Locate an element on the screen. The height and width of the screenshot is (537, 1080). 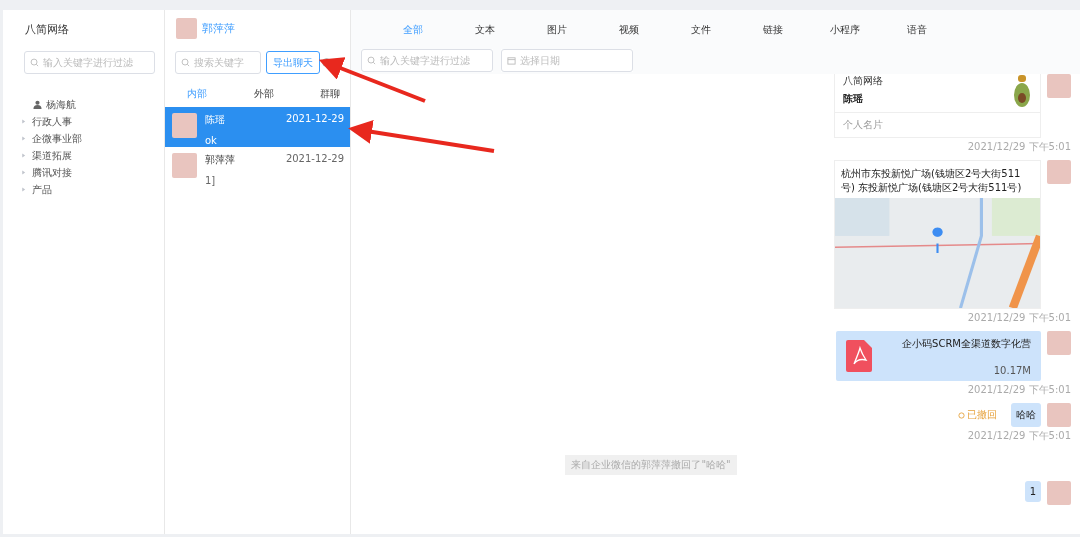
tree-item: 行政人事 is located at coordinates (87, 121).